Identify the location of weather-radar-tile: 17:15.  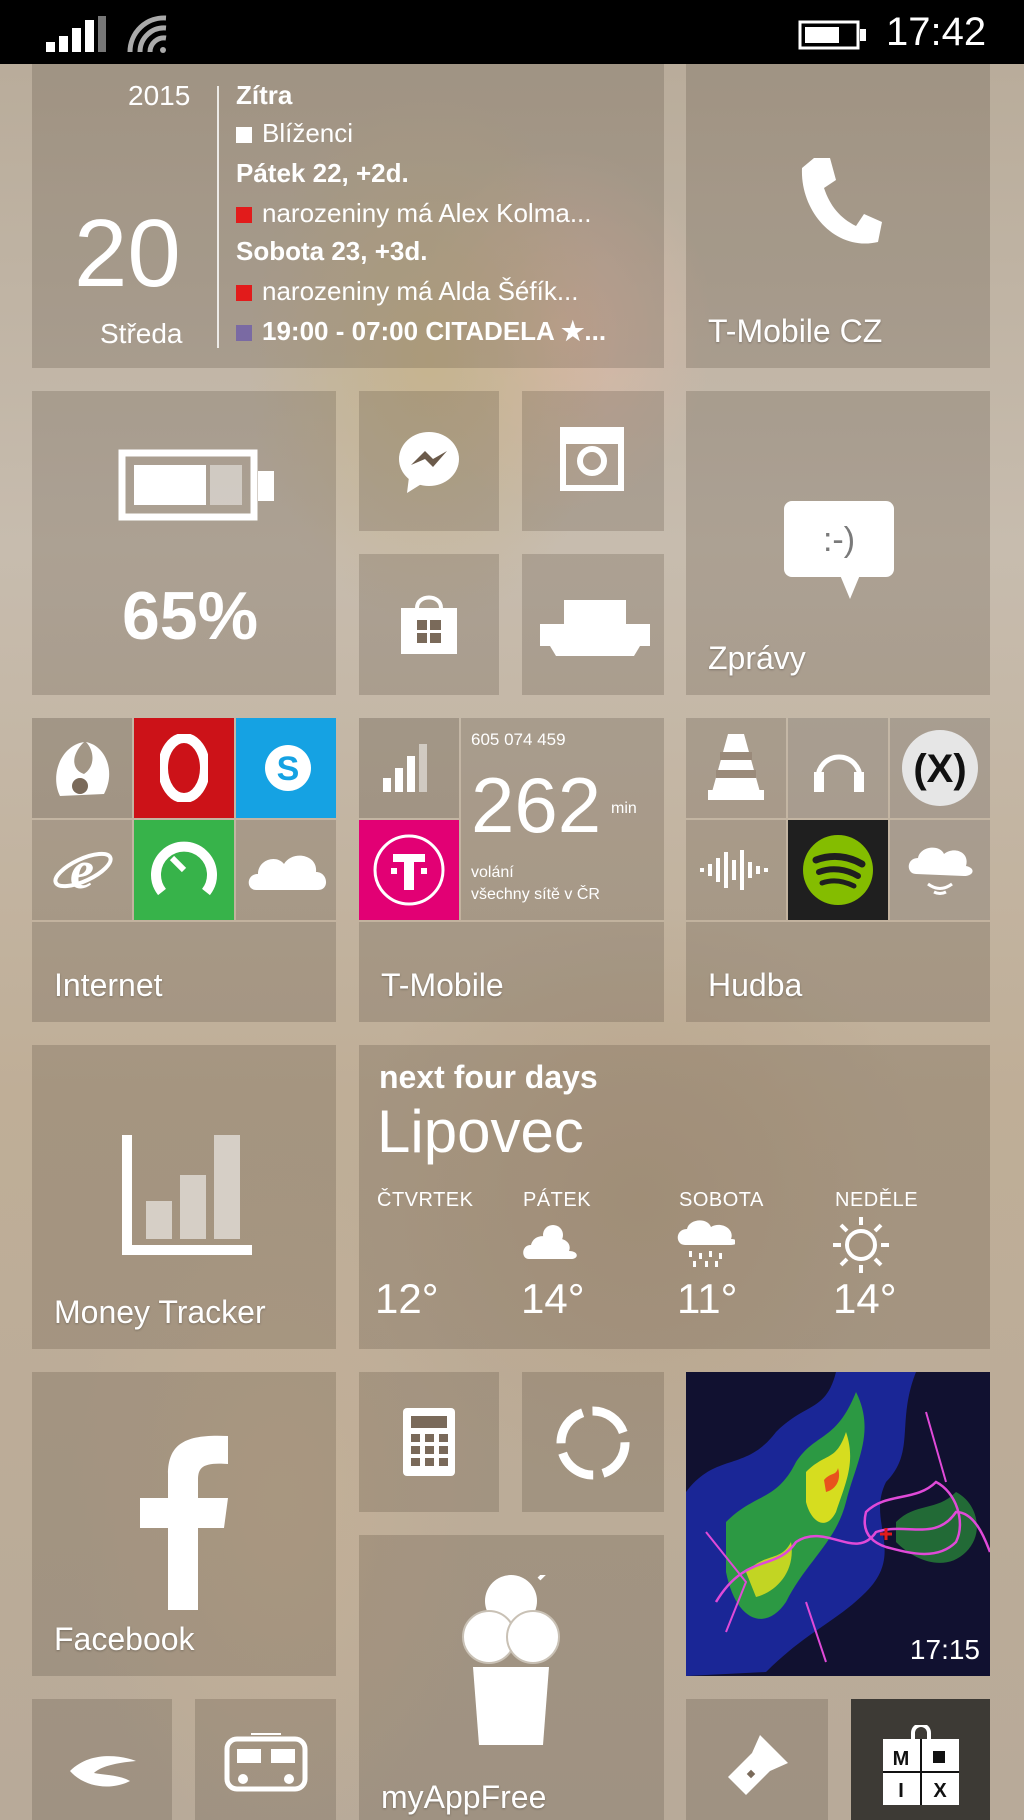
(838, 1524).